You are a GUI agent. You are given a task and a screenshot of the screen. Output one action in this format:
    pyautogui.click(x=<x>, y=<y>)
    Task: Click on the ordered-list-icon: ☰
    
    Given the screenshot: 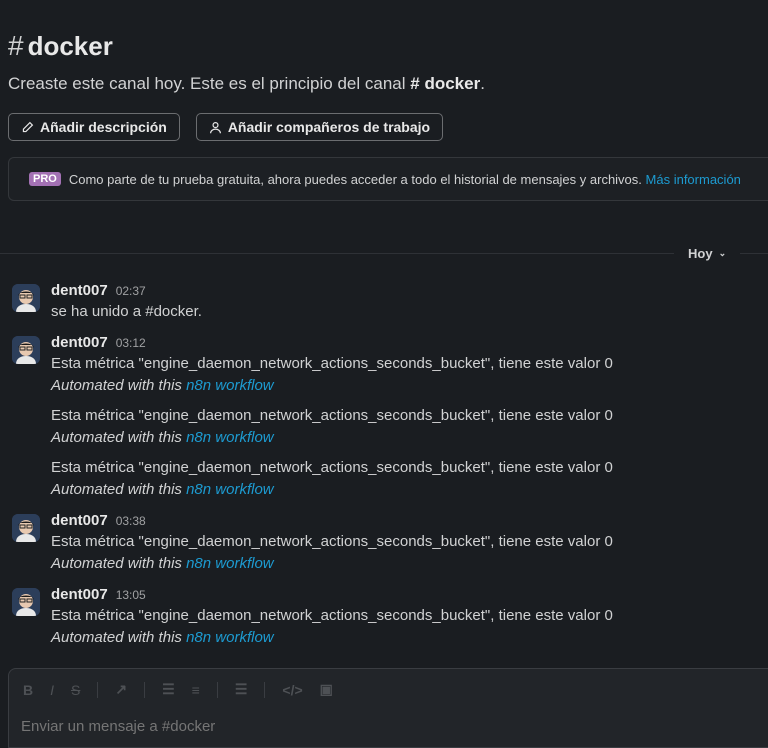 What is the action you would take?
    pyautogui.click(x=168, y=689)
    